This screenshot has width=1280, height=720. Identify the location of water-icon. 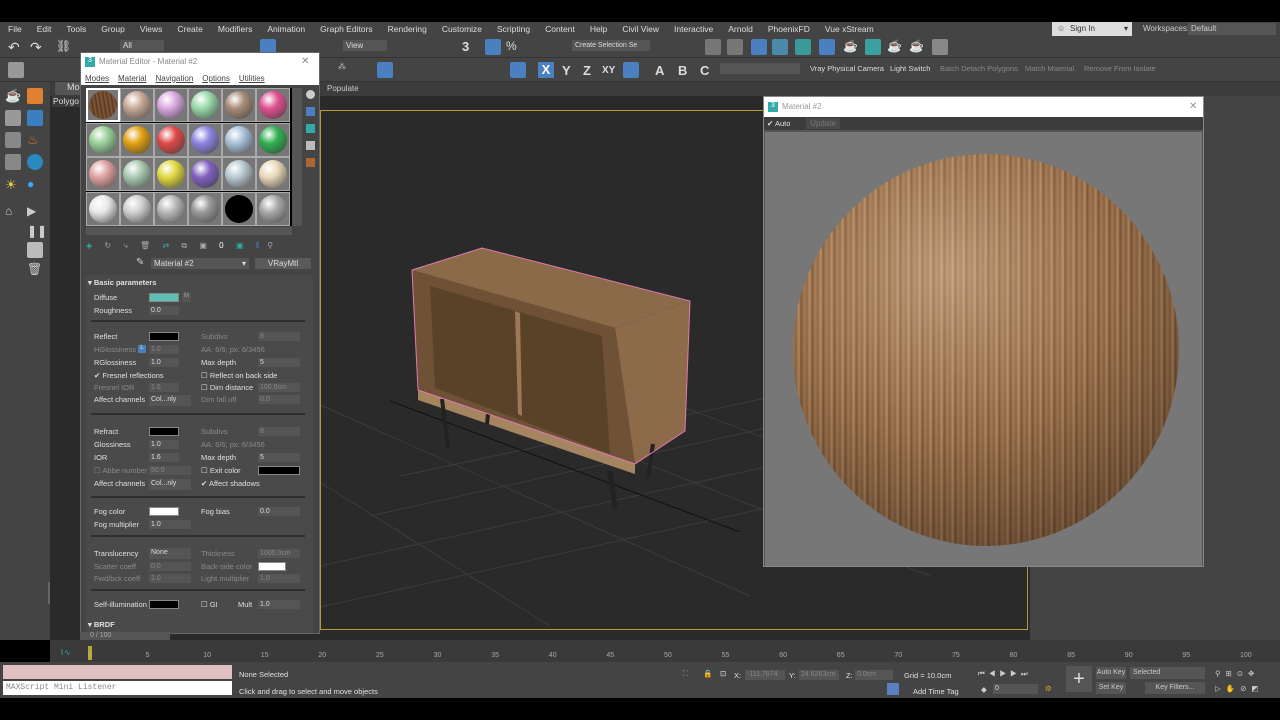
(35, 118).